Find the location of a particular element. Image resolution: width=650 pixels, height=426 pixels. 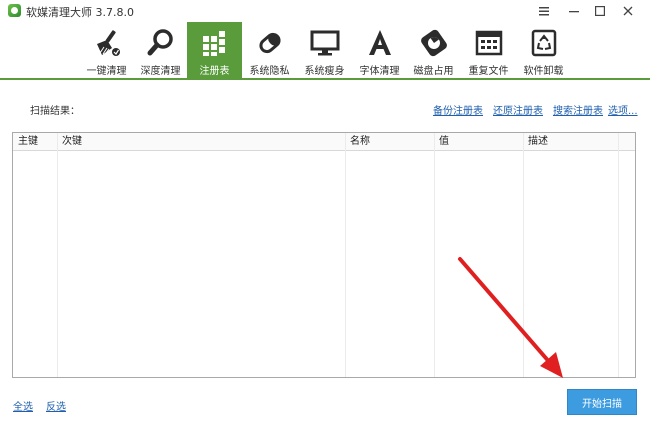

tool-font-clean: 字体清理 is located at coordinates (379, 50).